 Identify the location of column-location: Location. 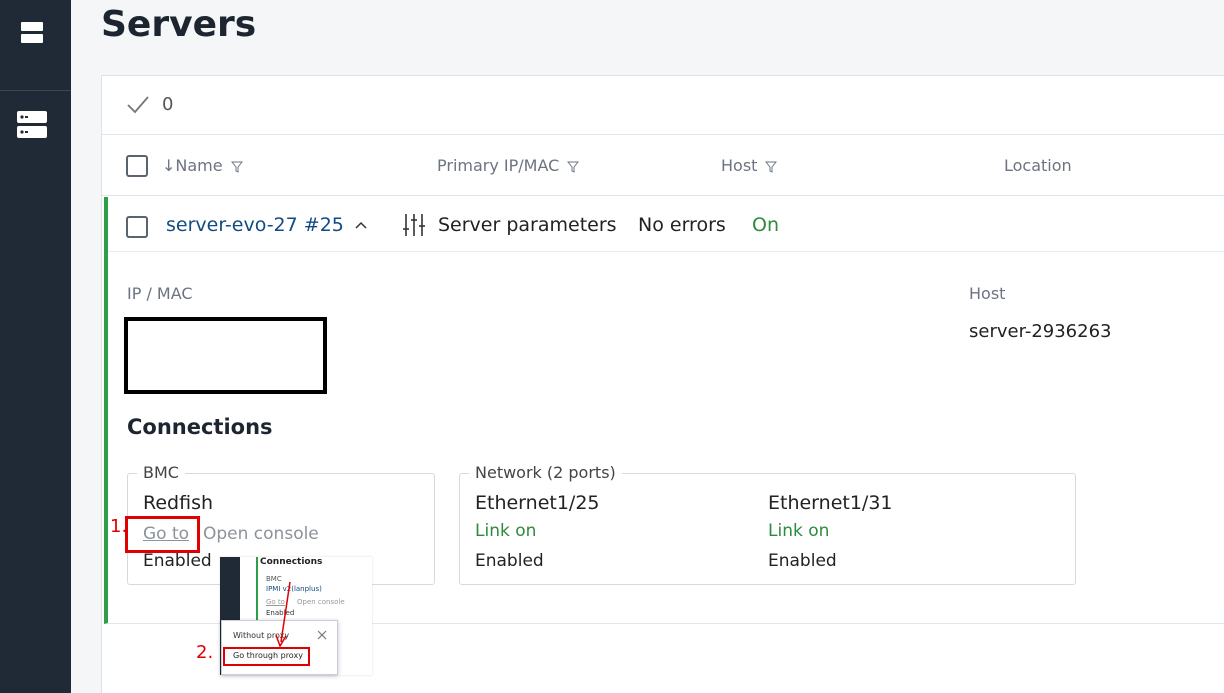
(1038, 165).